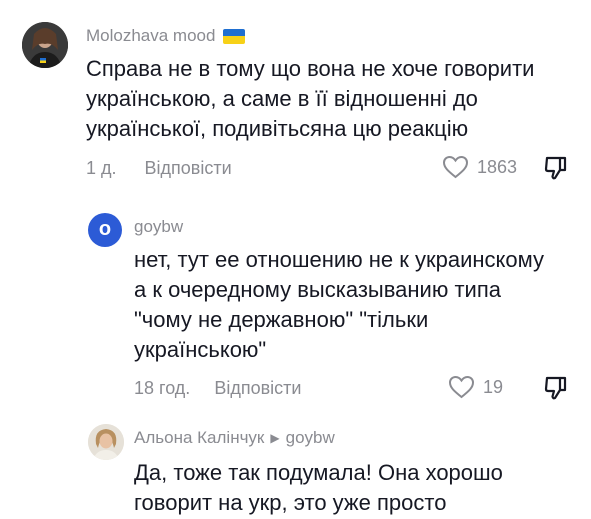 Image resolution: width=591 pixels, height=519 pixels. I want to click on reply-to-username: goybw, so click(310, 438).